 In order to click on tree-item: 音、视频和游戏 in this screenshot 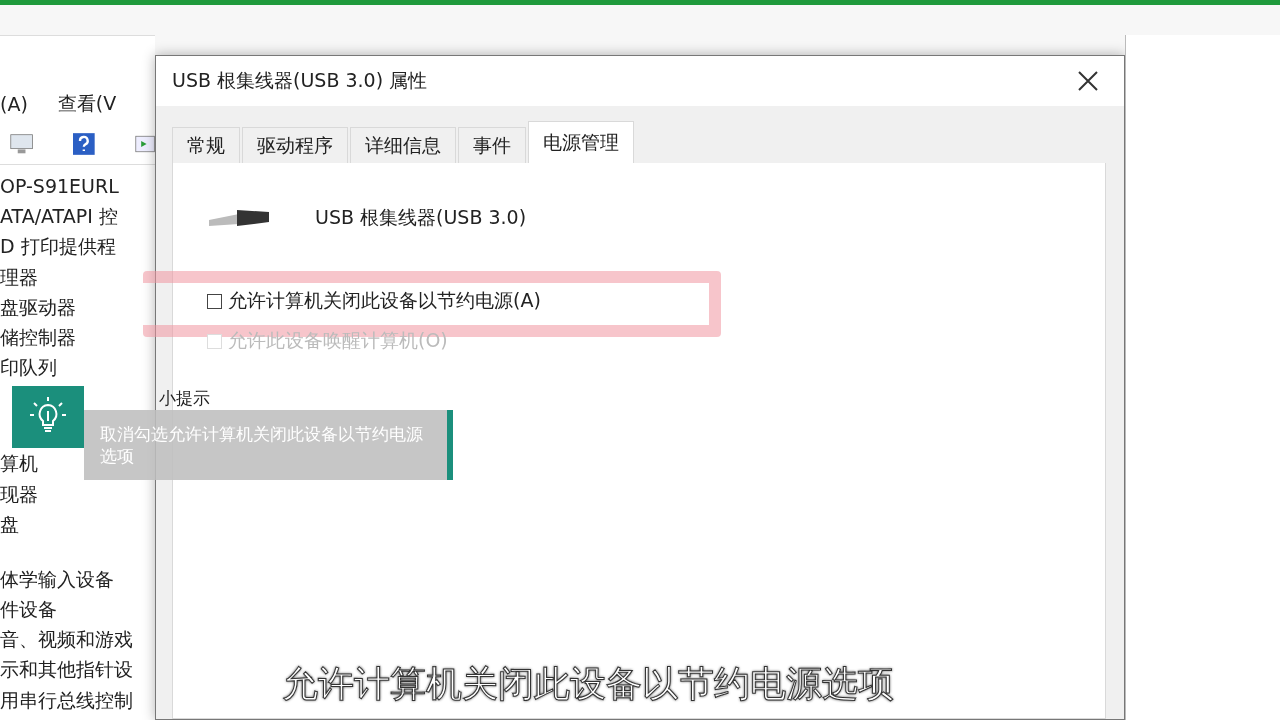, I will do `click(66, 639)`.